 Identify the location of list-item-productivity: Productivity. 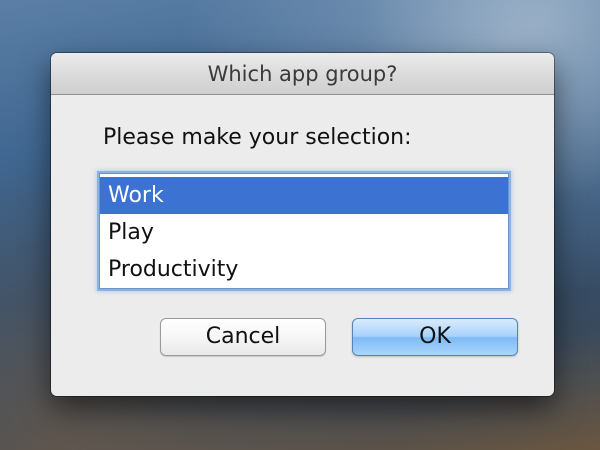
(304, 269).